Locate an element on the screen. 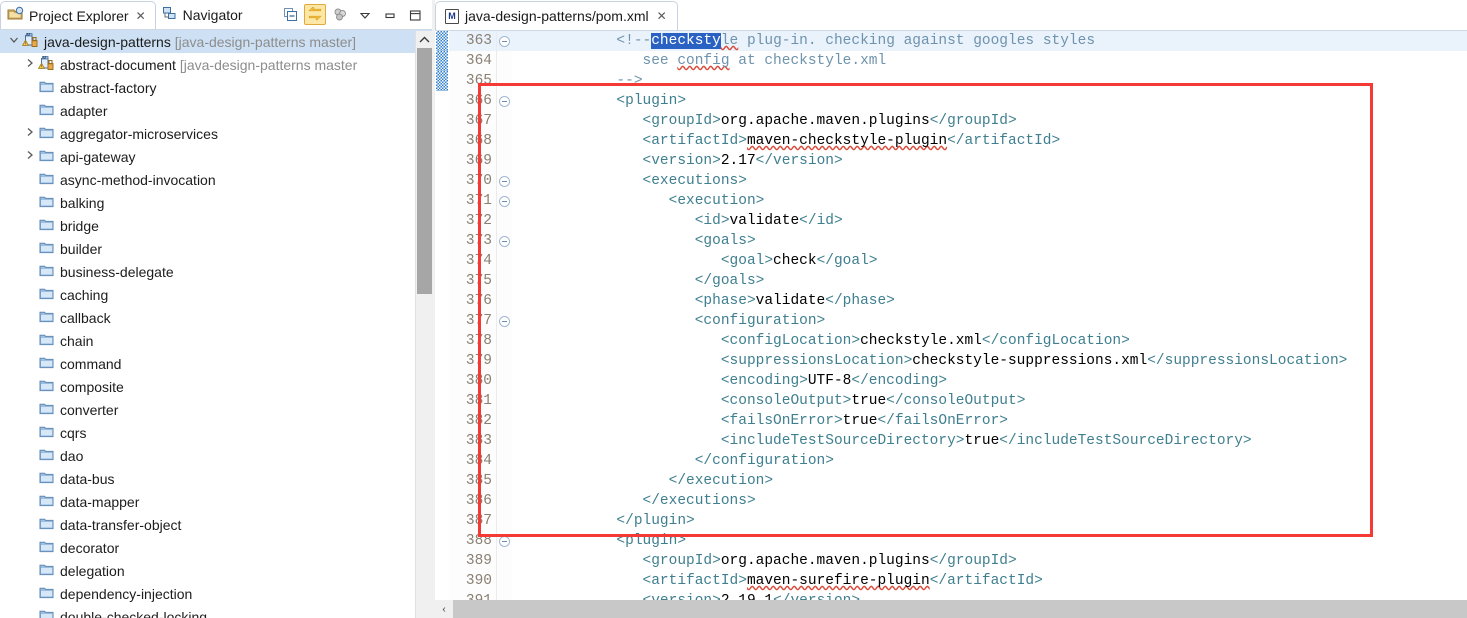 This screenshot has height=618, width=1467. tree-item-data-transfer-object: data-transfer-object is located at coordinates (216, 524).